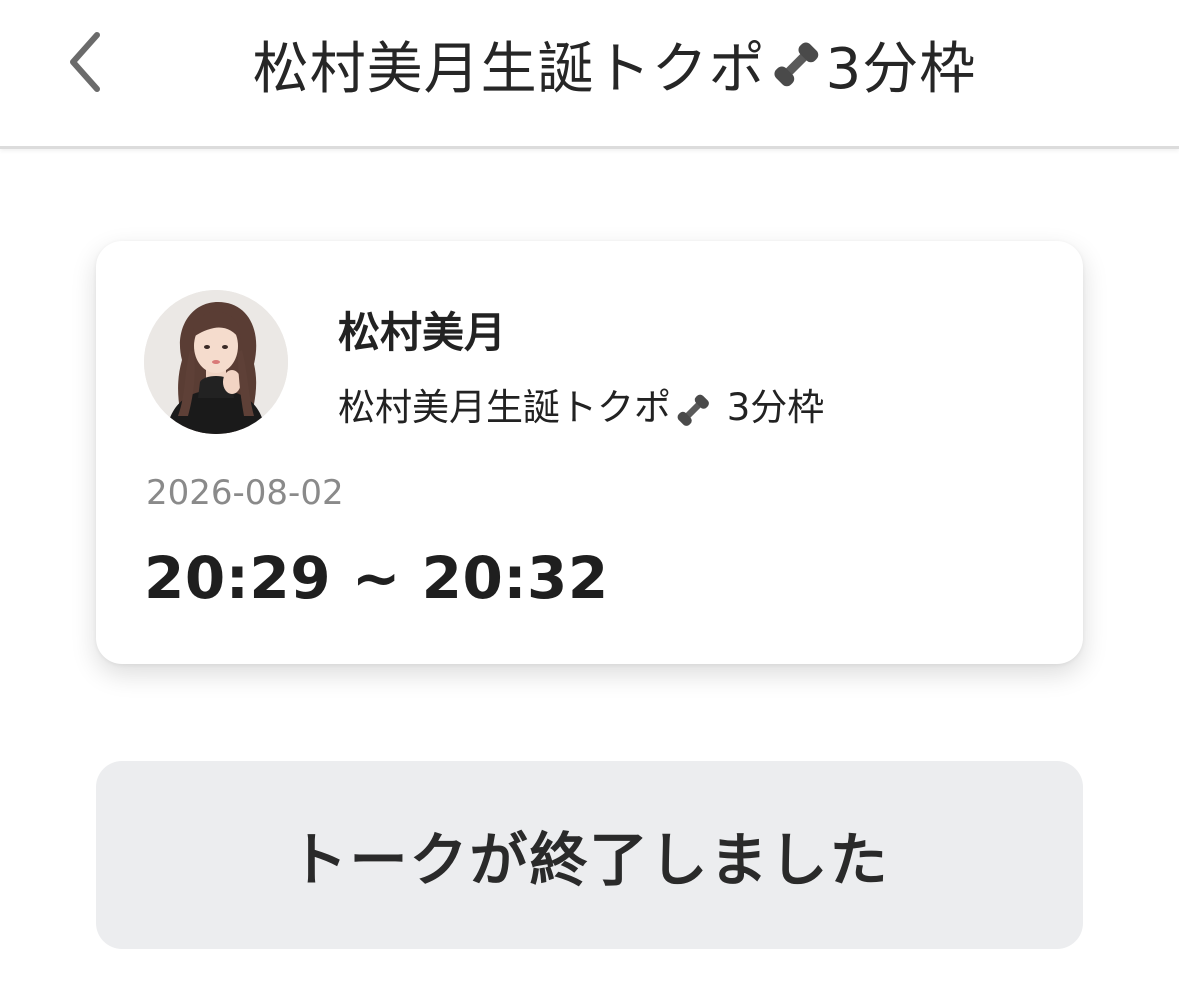 The height and width of the screenshot is (990, 1179). What do you see at coordinates (376, 578) in the screenshot?
I see `event-time-range: 20:29 ~ 20:32` at bounding box center [376, 578].